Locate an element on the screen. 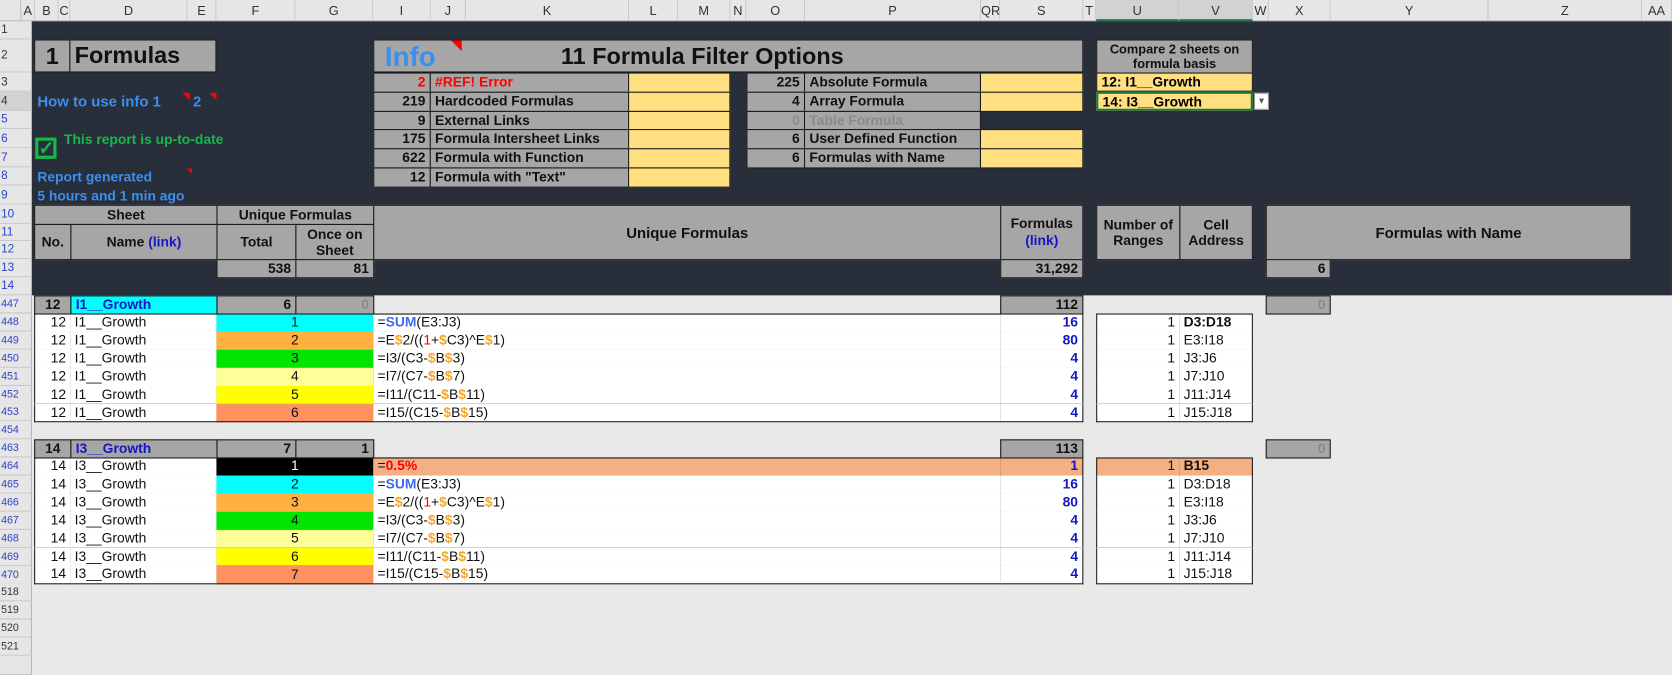  row-header-451: 451 is located at coordinates (16, 376).